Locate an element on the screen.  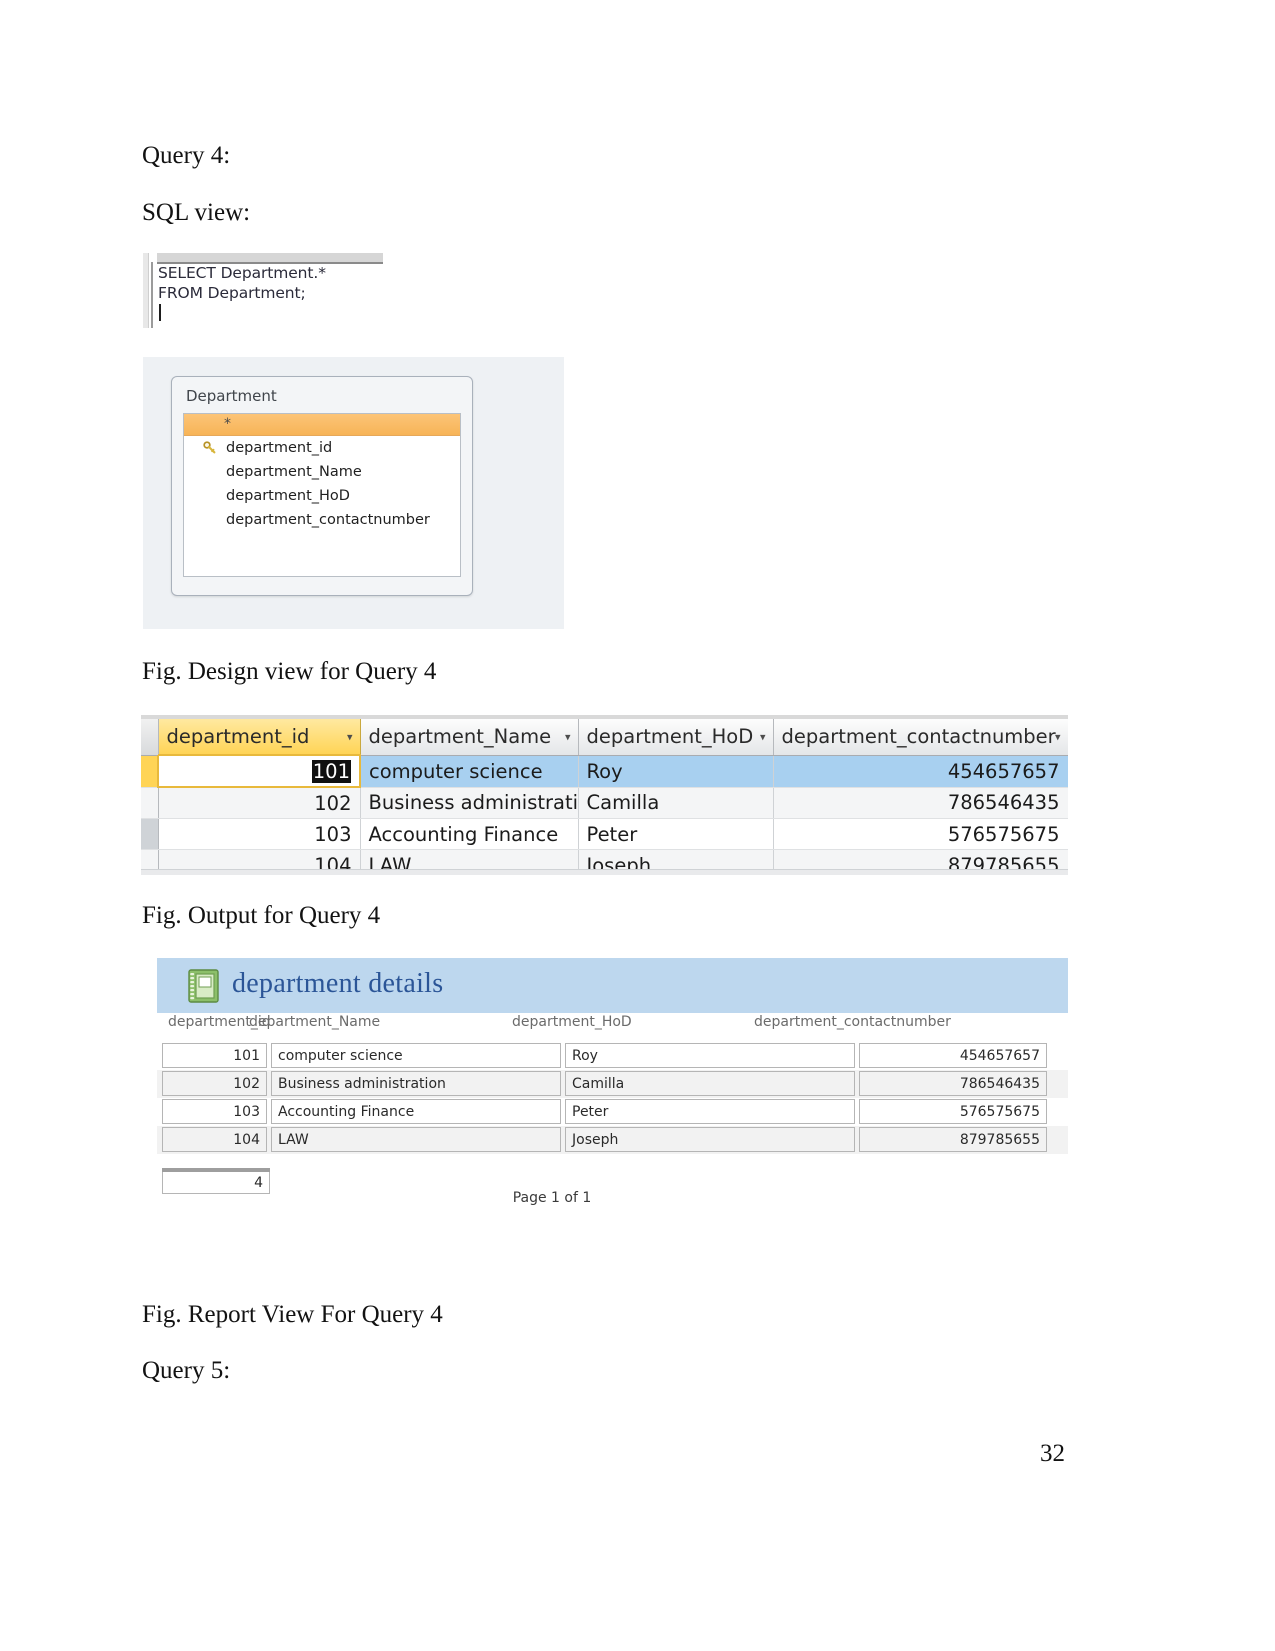
report-header-department-contactnumber: department_contactnumber is located at coordinates (852, 1022).